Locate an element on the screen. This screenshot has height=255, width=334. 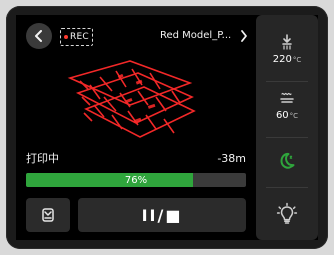
print-progress-bar: 76% is located at coordinates (136, 180).